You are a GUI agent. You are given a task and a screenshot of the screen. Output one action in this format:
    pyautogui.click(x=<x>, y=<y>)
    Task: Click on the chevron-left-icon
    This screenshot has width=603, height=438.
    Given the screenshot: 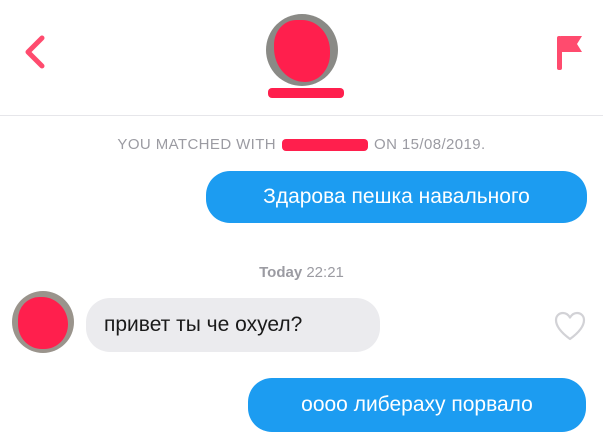 What is the action you would take?
    pyautogui.click(x=35, y=52)
    